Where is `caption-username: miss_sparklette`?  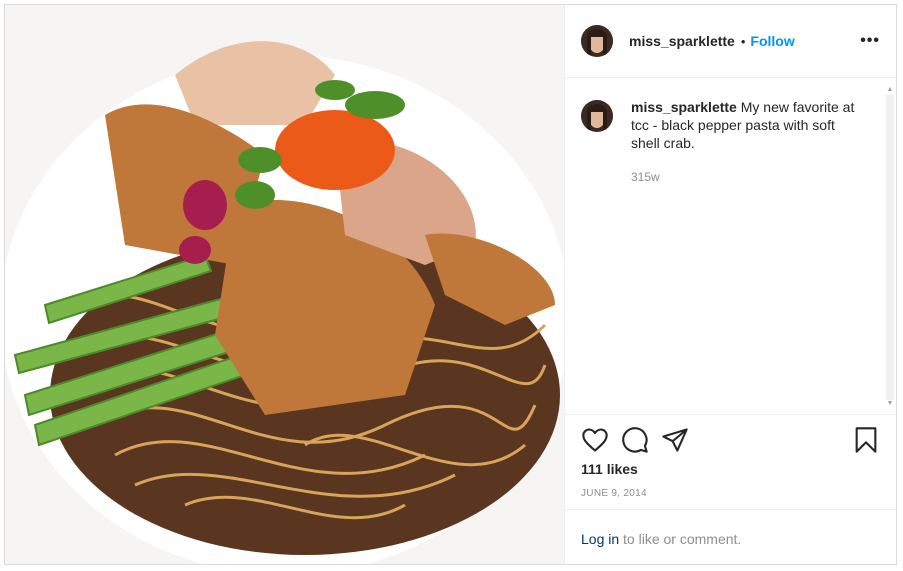 caption-username: miss_sparklette is located at coordinates (684, 107).